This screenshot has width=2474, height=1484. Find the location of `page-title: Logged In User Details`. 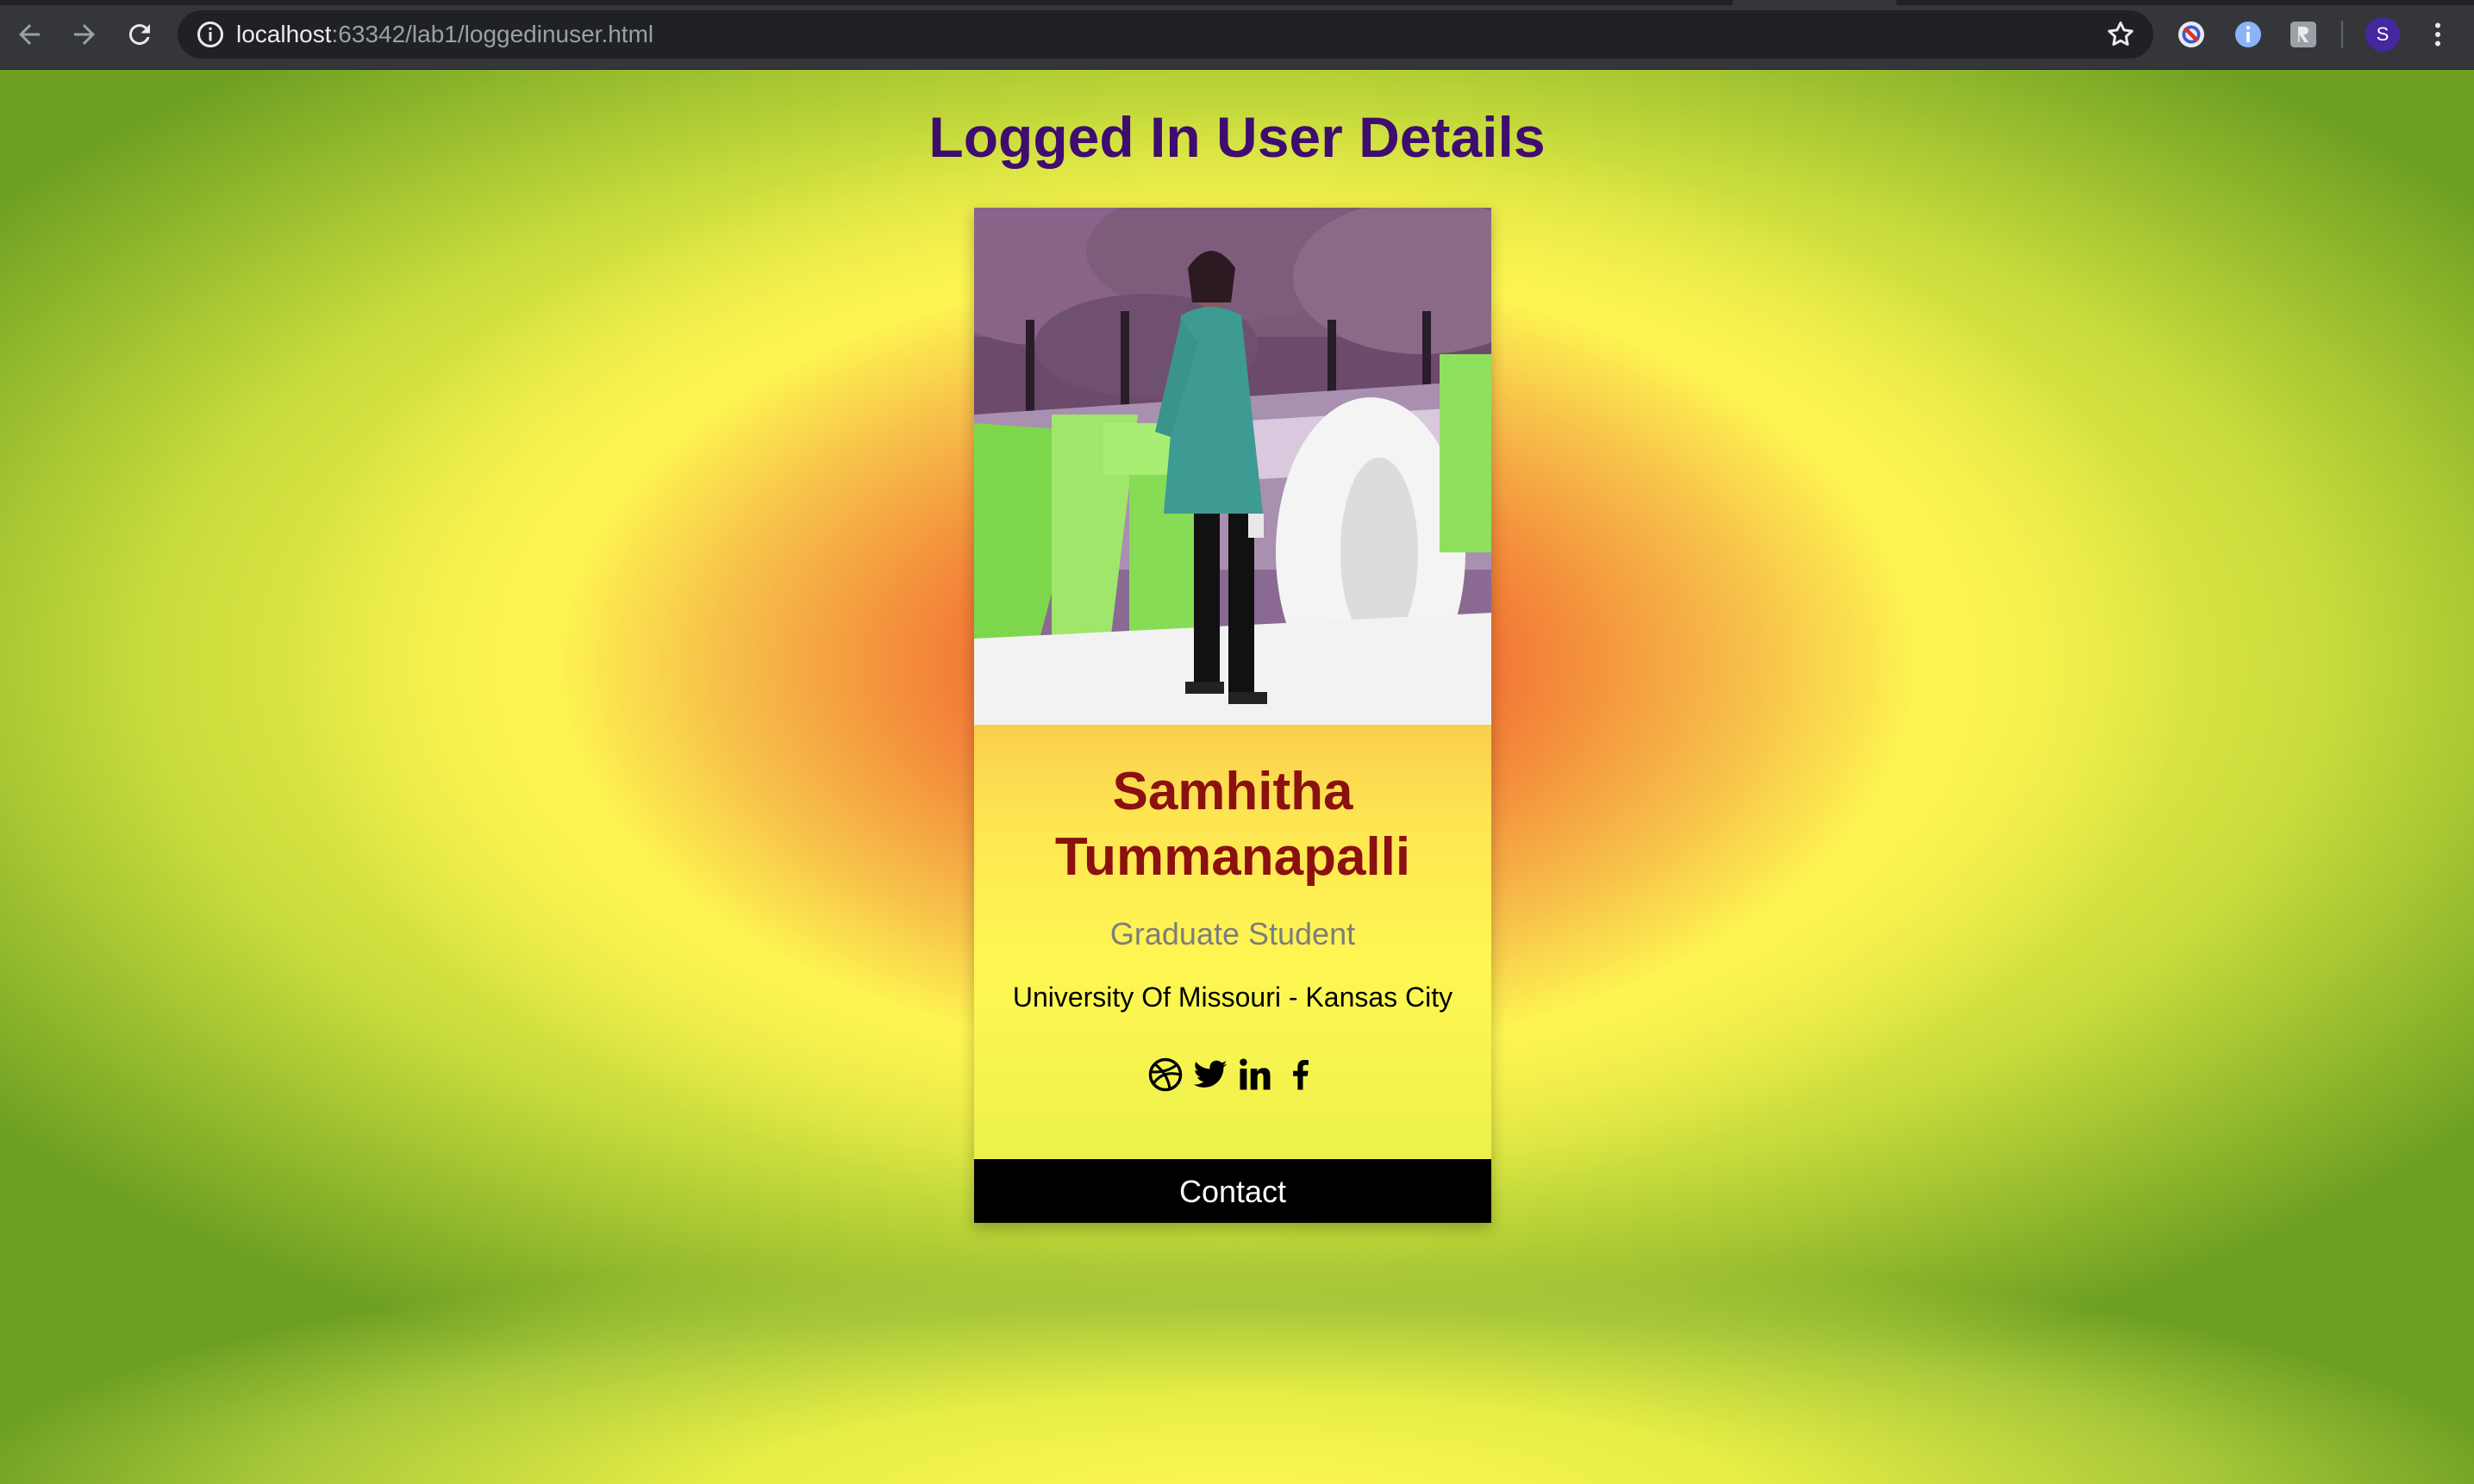

page-title: Logged In User Details is located at coordinates (1237, 137).